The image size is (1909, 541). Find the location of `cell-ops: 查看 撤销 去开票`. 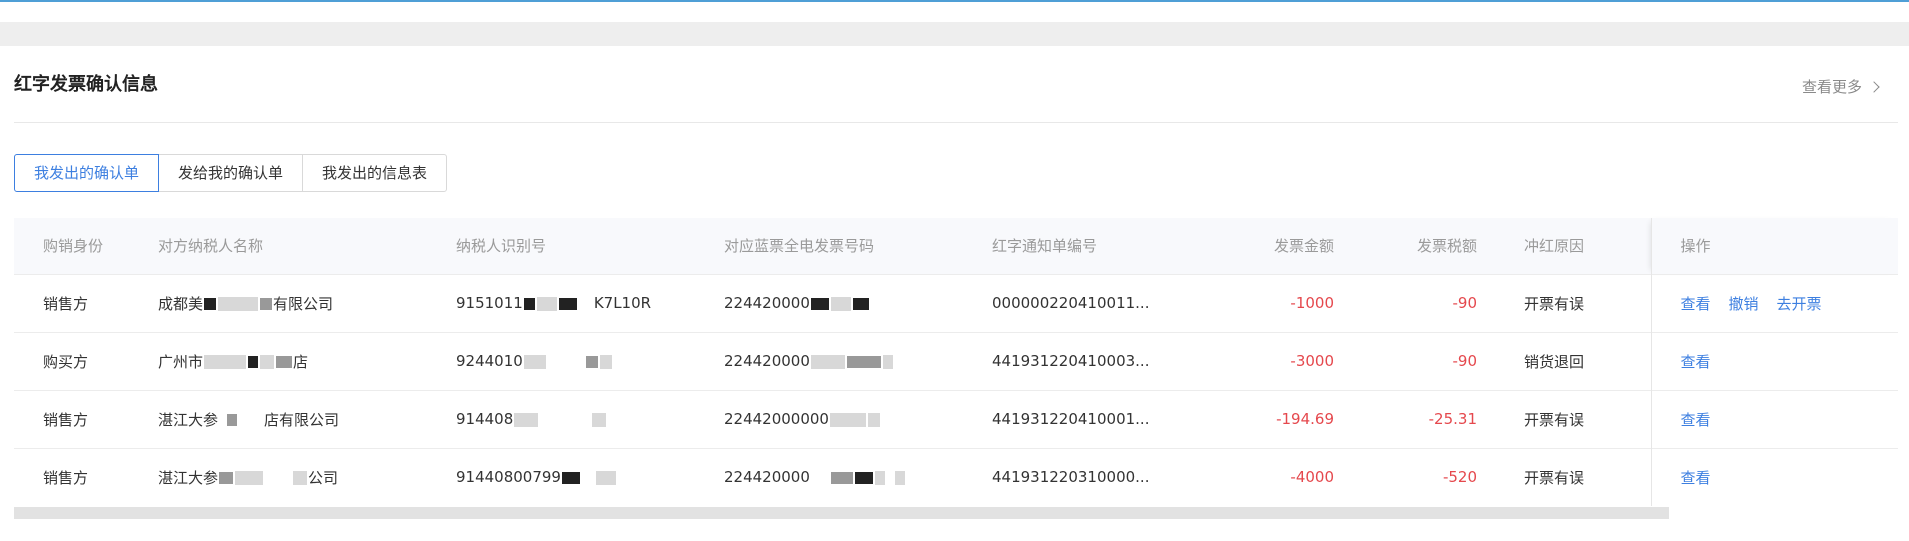

cell-ops: 查看 撤销 去开票 is located at coordinates (1774, 302).